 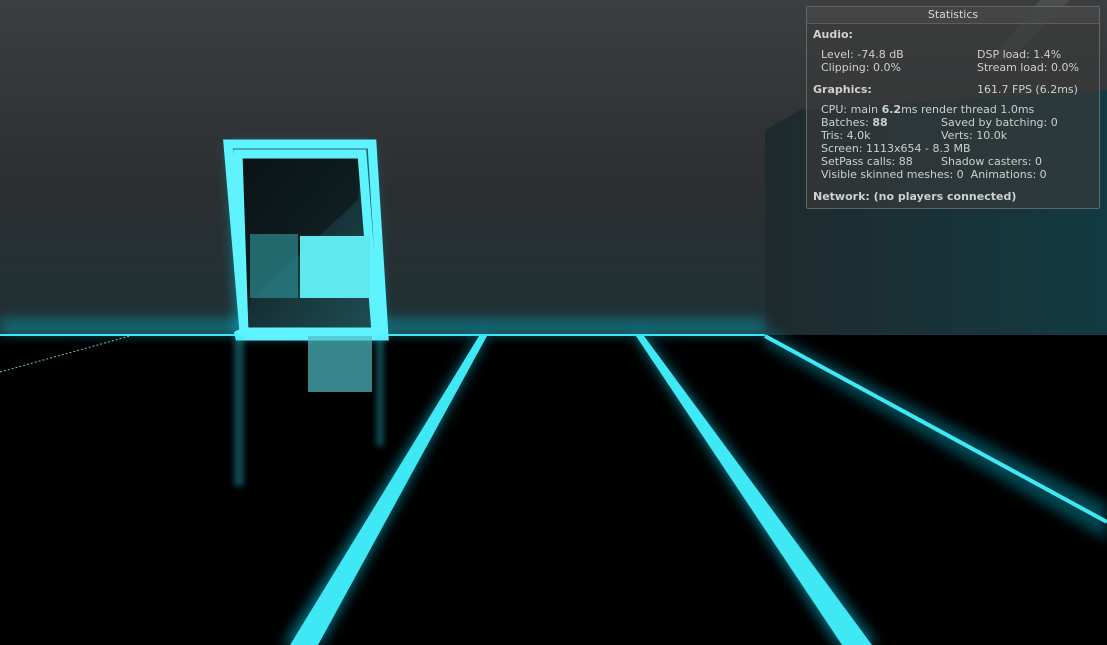 I want to click on graphics-fps: 161.7 FPS (6.2ms), so click(x=1027, y=89).